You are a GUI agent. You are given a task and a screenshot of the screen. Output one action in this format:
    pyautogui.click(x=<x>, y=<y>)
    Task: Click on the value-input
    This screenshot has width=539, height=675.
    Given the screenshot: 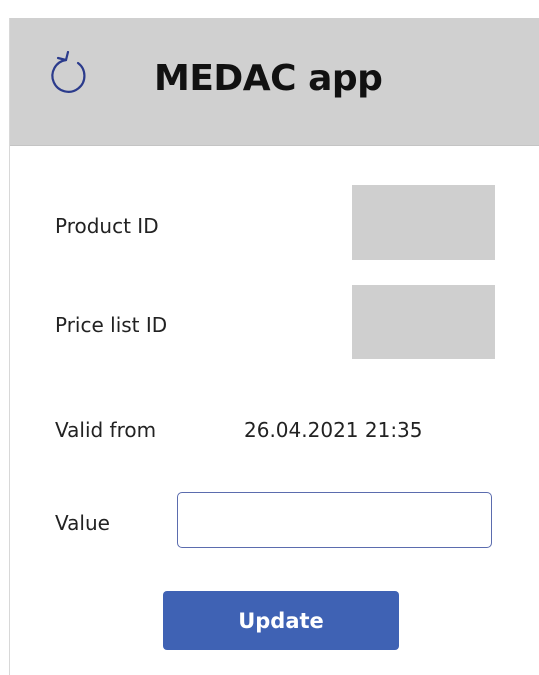 What is the action you would take?
    pyautogui.click(x=334, y=520)
    